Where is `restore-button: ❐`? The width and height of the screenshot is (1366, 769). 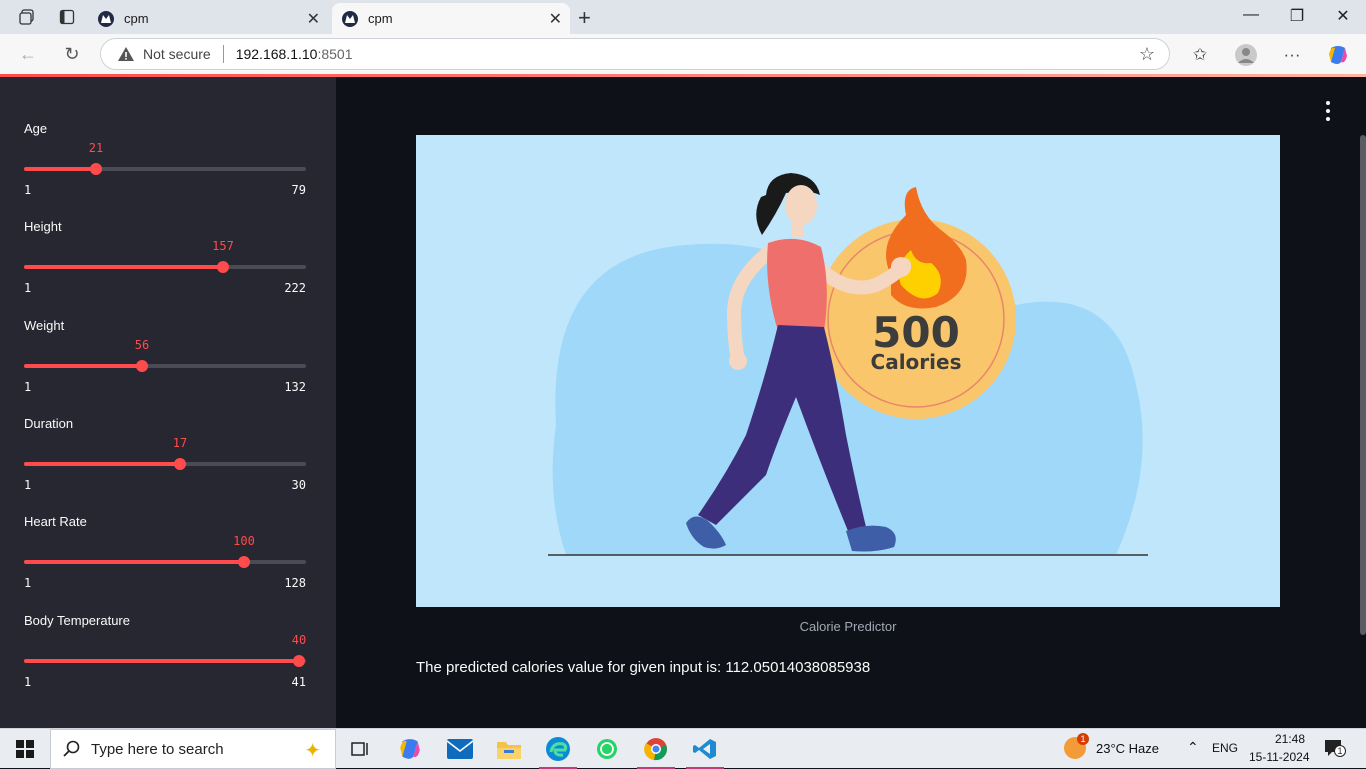 restore-button: ❐ is located at coordinates (1297, 16).